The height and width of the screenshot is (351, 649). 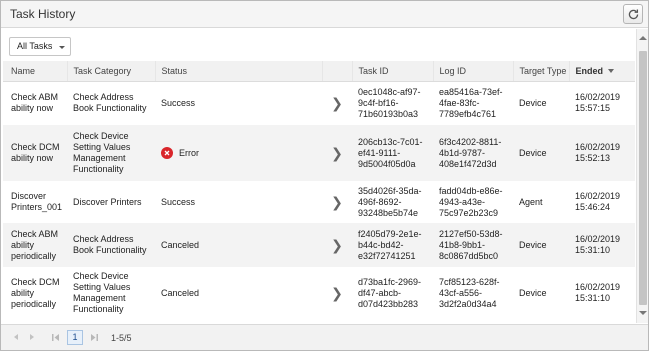 What do you see at coordinates (324, 337) in the screenshot?
I see `pagination-bar: 1 1-5/5` at bounding box center [324, 337].